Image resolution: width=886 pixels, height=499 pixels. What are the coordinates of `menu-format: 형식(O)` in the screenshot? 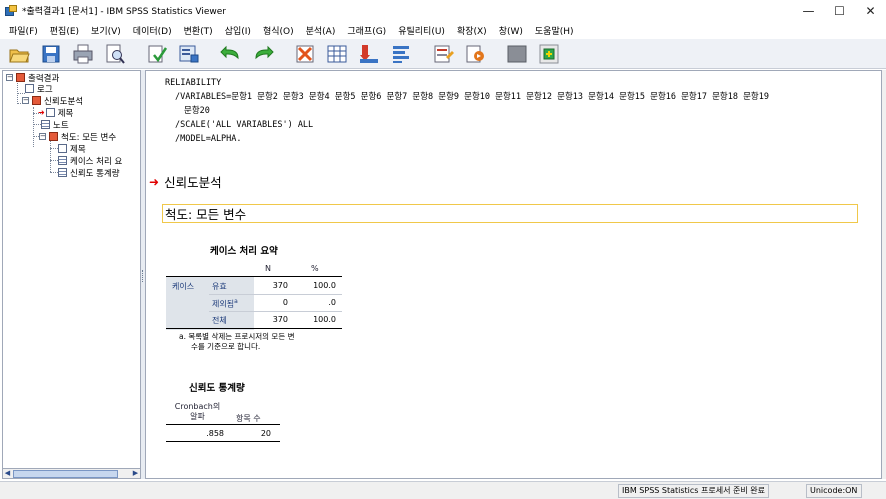 It's located at (278, 30).